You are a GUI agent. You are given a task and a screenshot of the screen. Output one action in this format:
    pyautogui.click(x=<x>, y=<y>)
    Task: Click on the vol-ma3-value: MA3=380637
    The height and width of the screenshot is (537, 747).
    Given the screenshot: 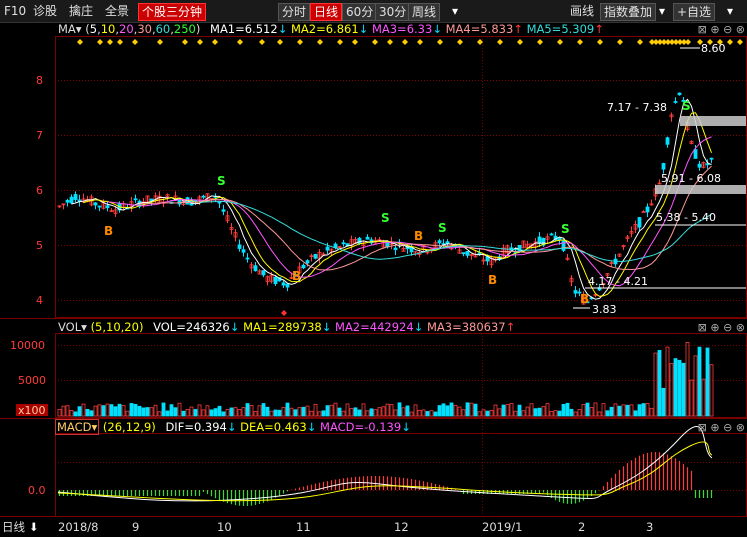 What is the action you would take?
    pyautogui.click(x=466, y=327)
    